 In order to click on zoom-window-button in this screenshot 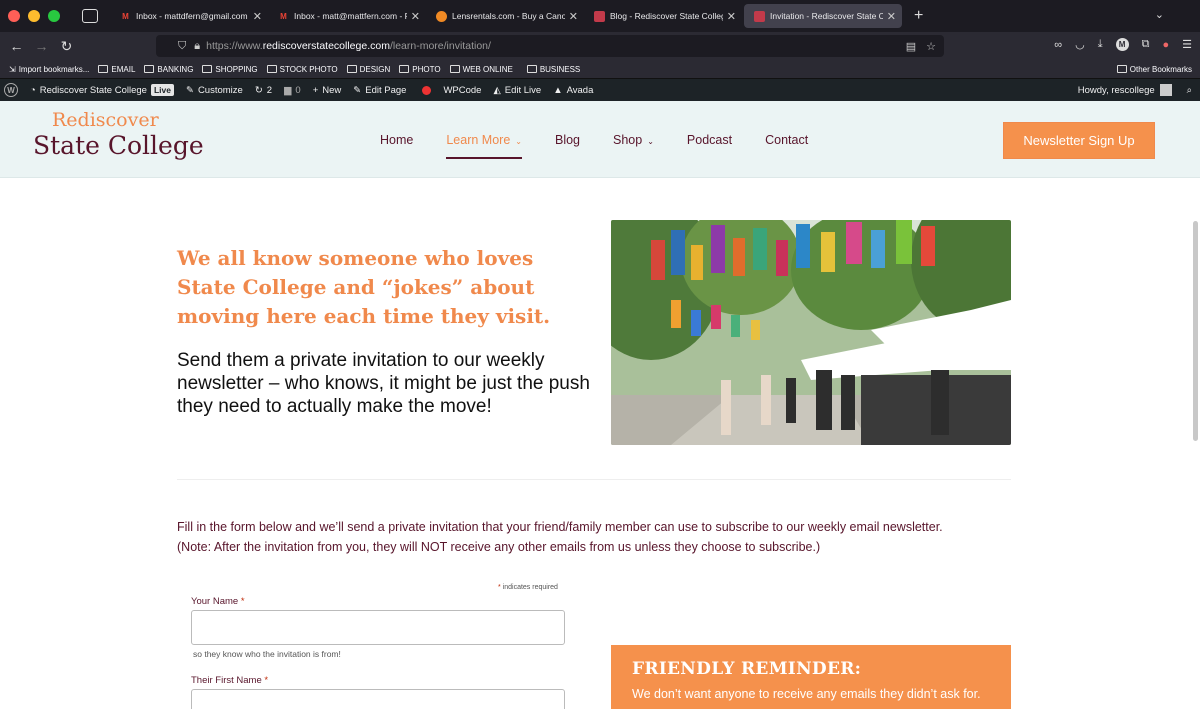, I will do `click(54, 16)`.